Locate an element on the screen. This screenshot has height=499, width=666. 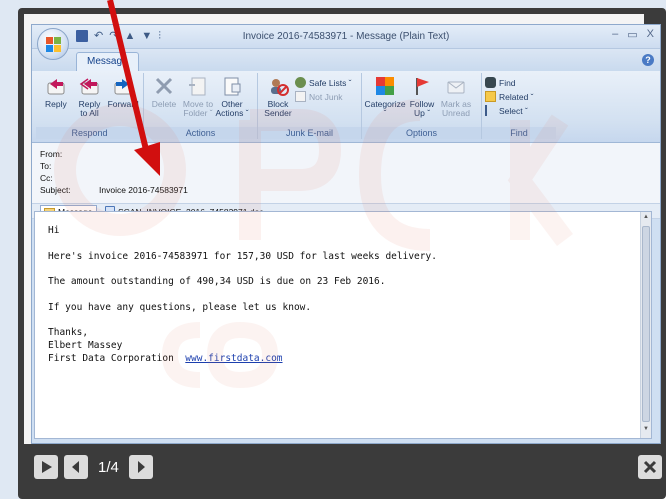
binoculars-icon is located at coordinates (490, 82).